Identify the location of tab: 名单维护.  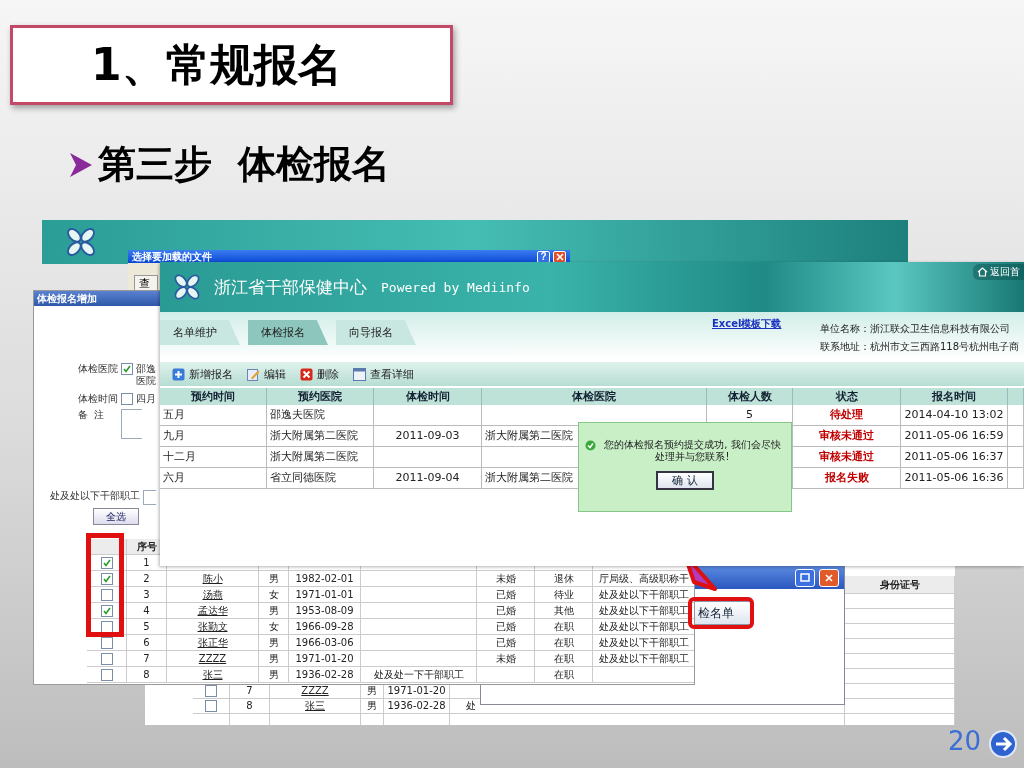
(200, 332).